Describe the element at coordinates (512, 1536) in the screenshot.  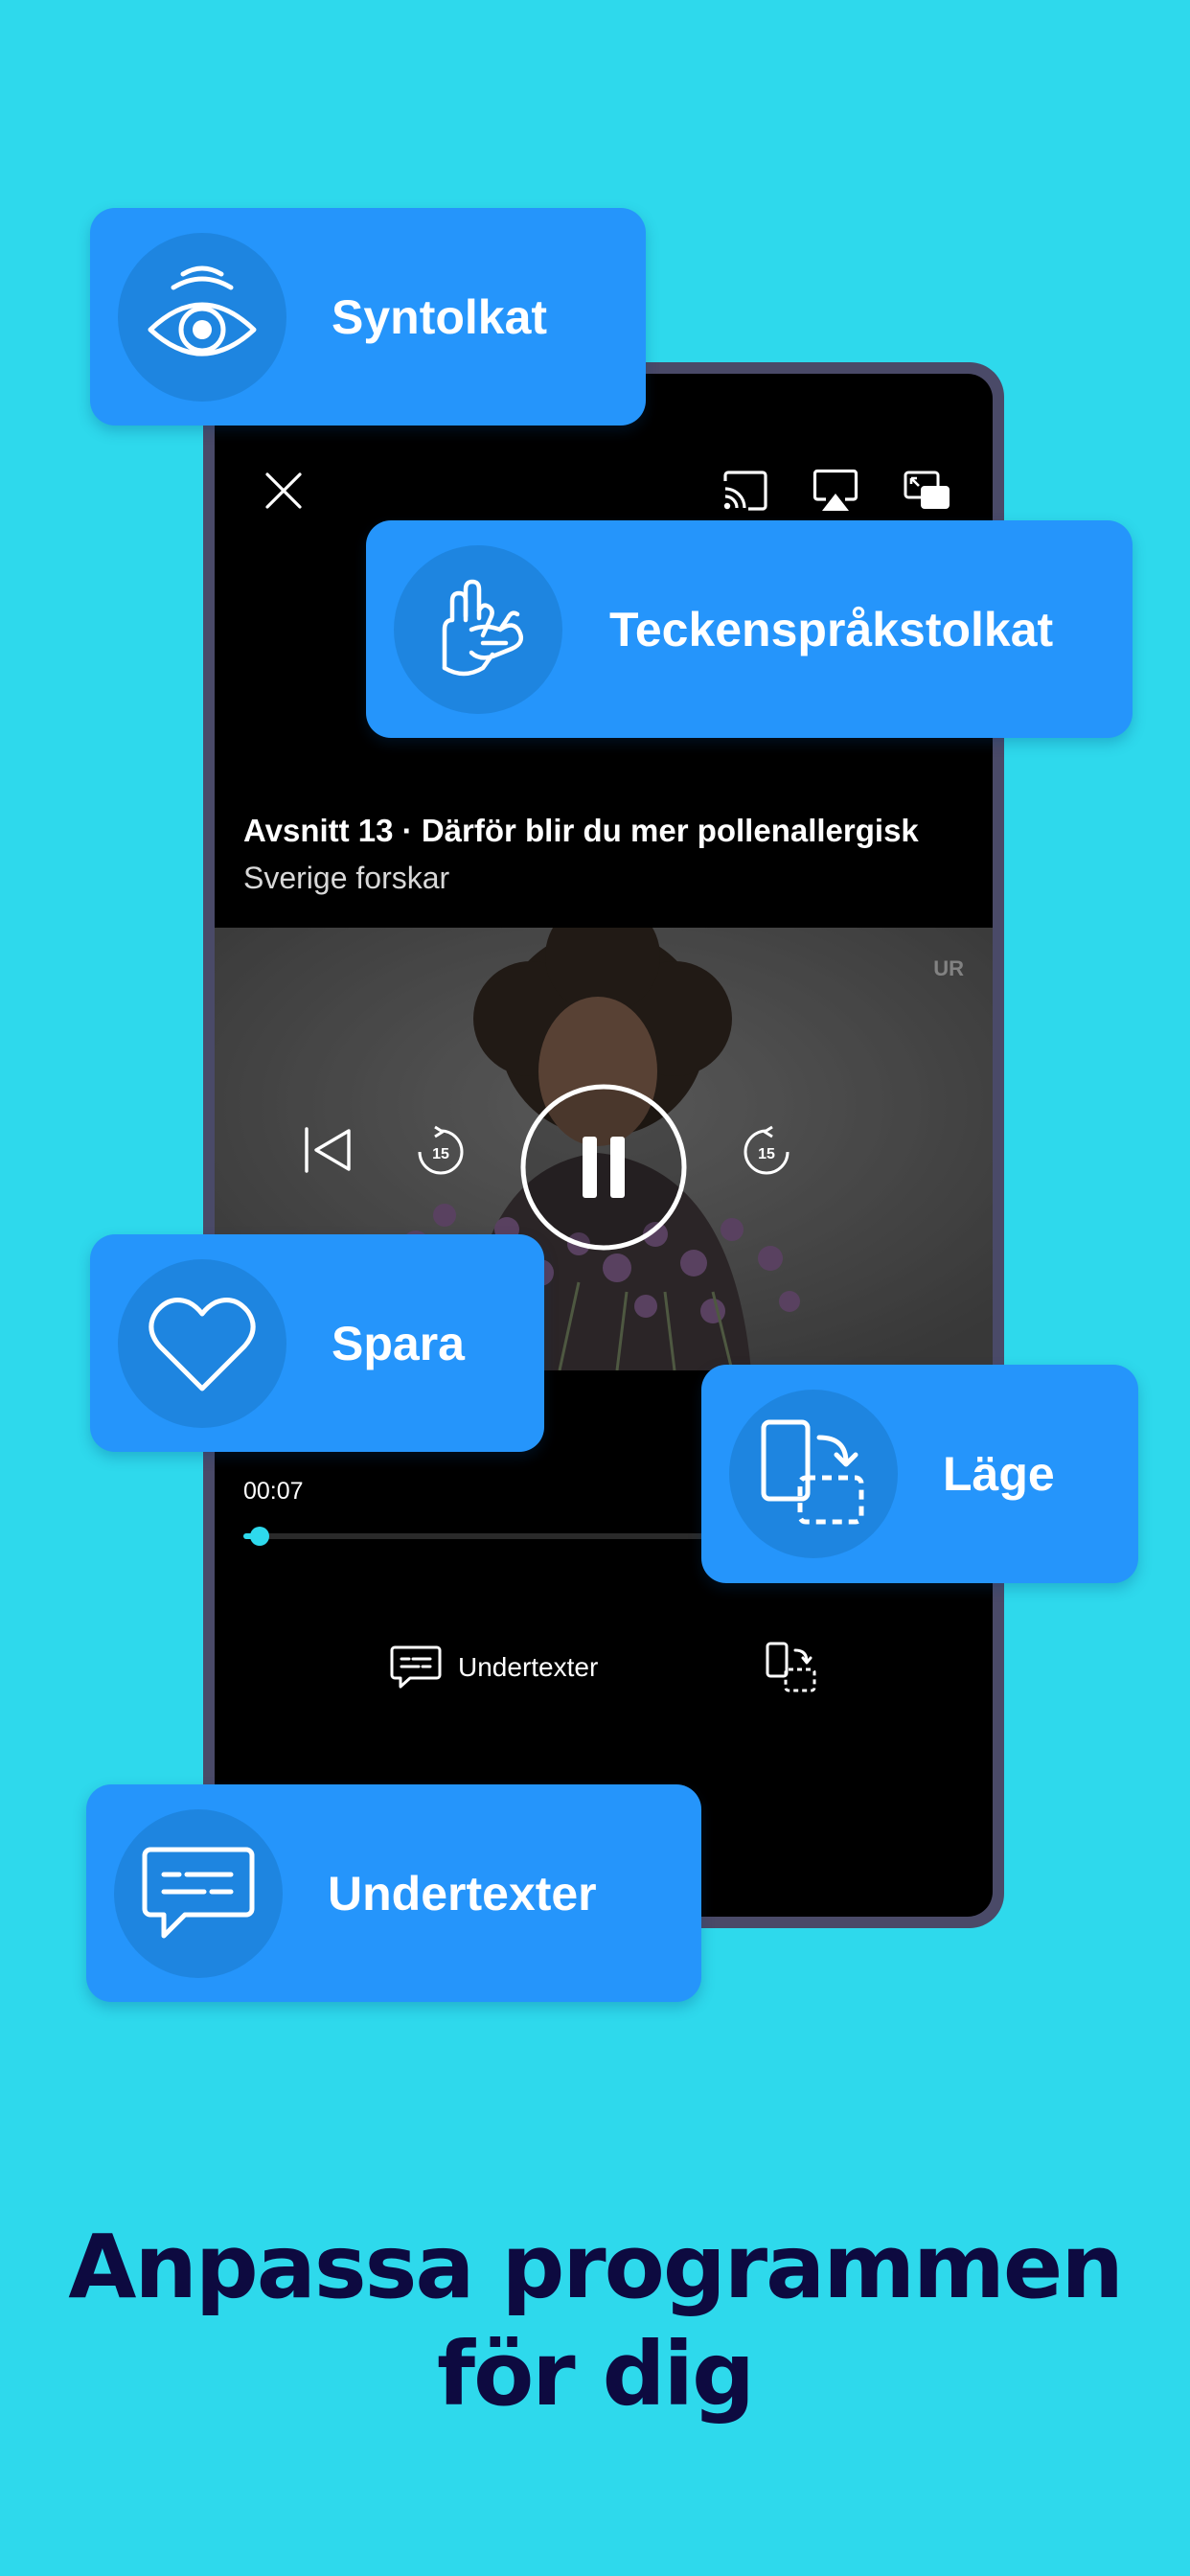
I see `progress-bar` at that location.